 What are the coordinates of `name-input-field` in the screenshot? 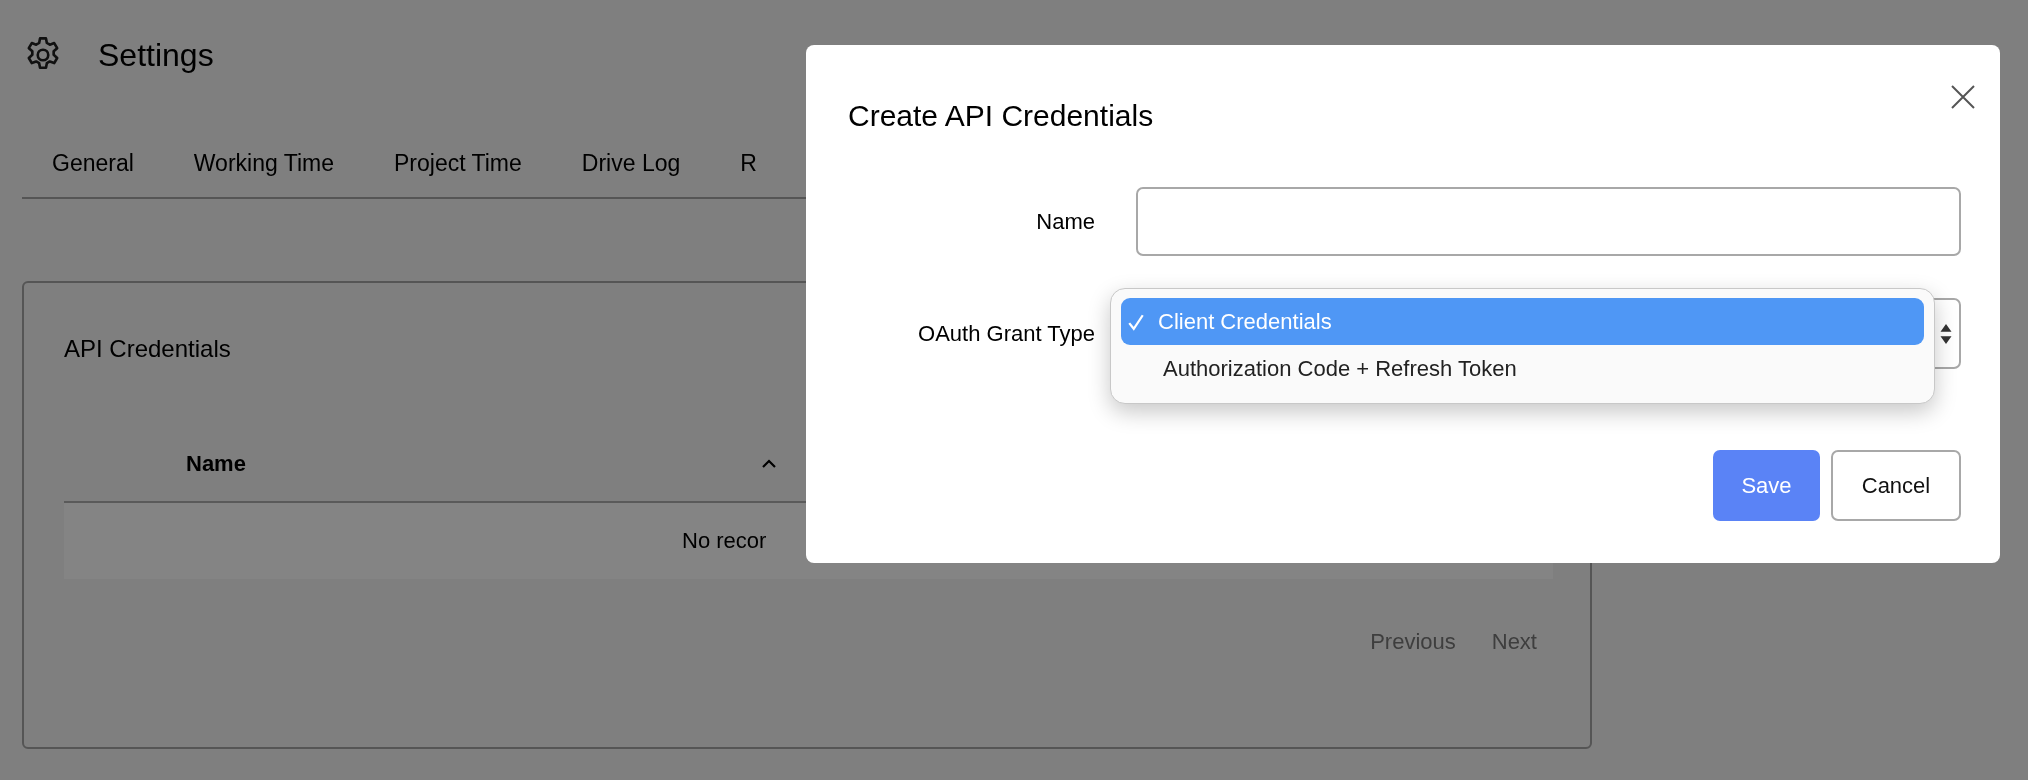 It's located at (1548, 221).